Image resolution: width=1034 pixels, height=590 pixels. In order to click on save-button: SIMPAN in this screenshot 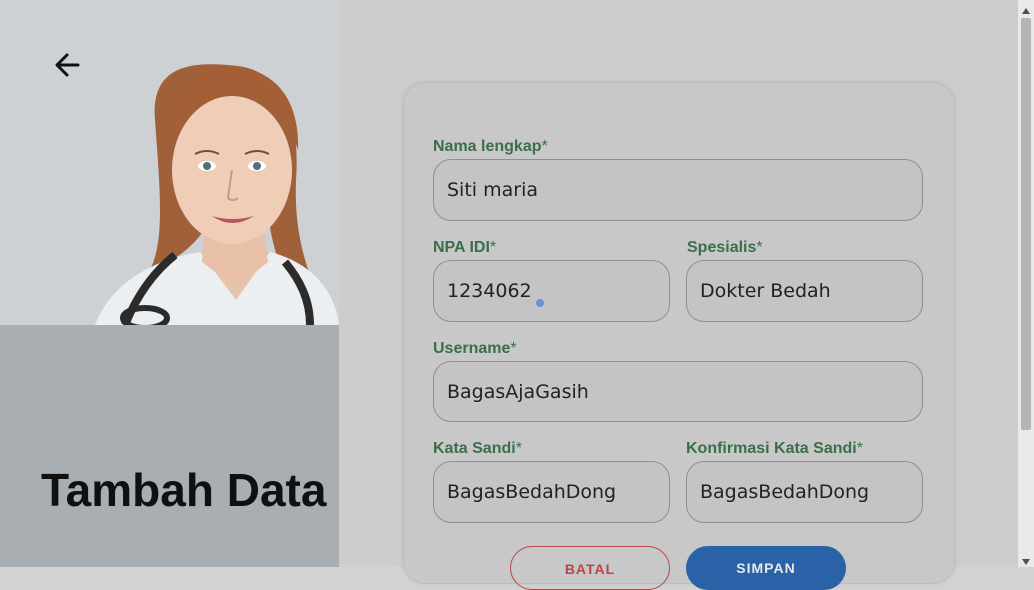, I will do `click(766, 568)`.